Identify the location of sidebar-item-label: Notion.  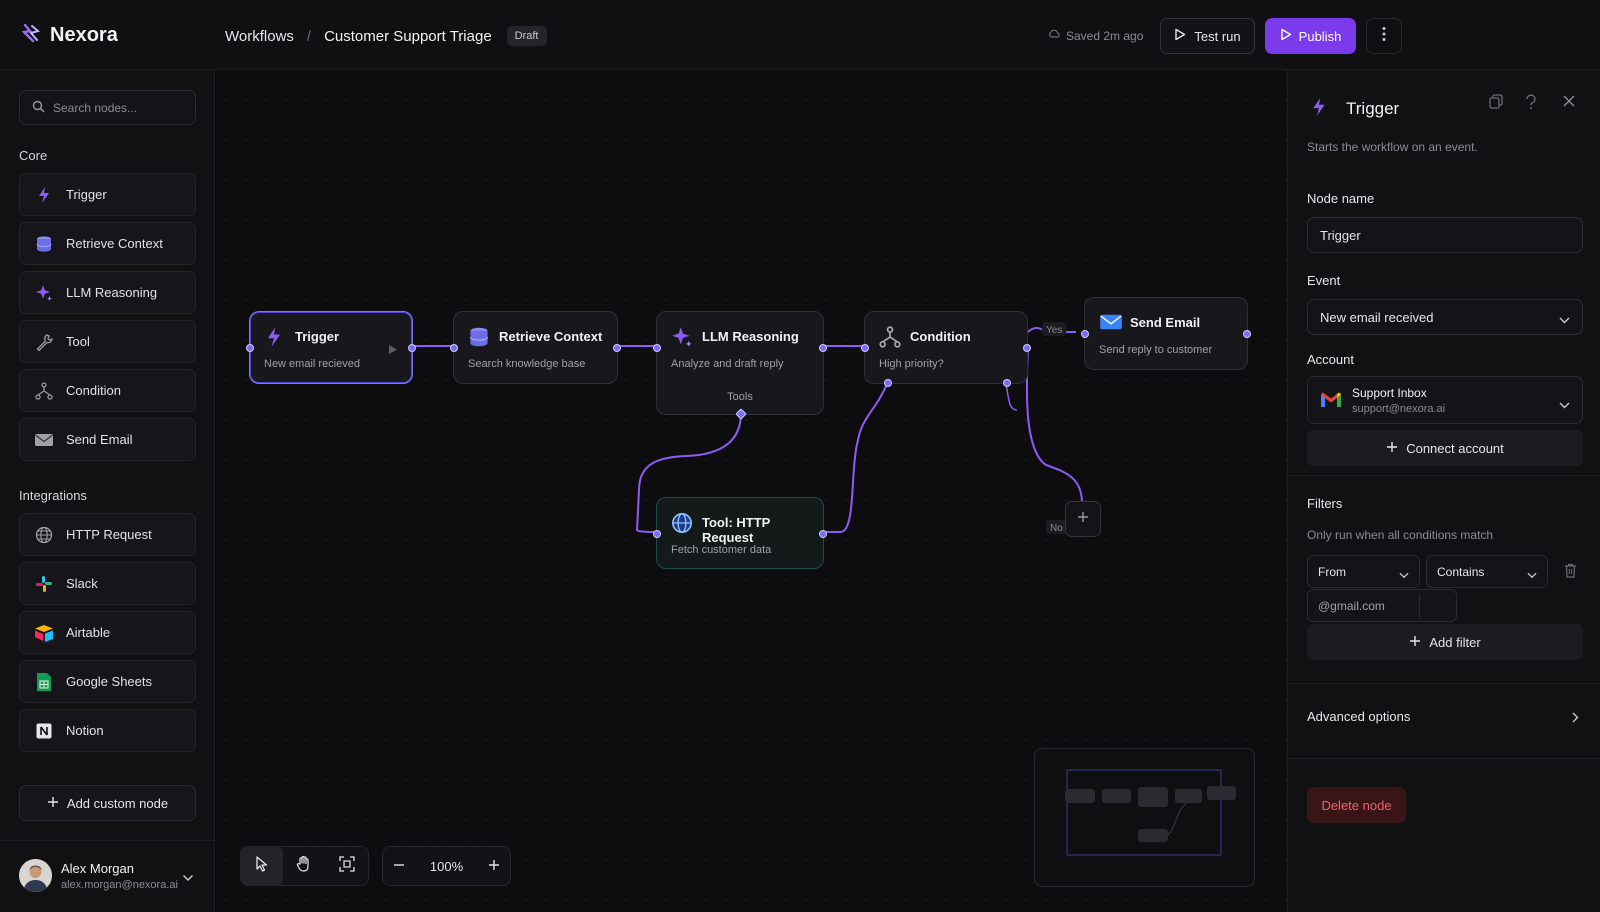
(85, 730).